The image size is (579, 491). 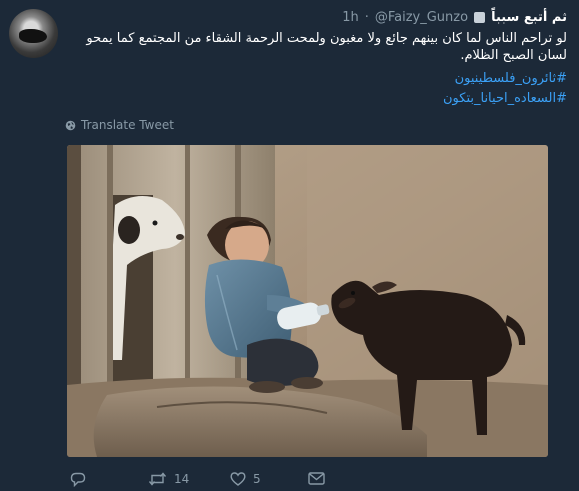 What do you see at coordinates (300, 480) in the screenshot?
I see `tweet-actions: 14 5` at bounding box center [300, 480].